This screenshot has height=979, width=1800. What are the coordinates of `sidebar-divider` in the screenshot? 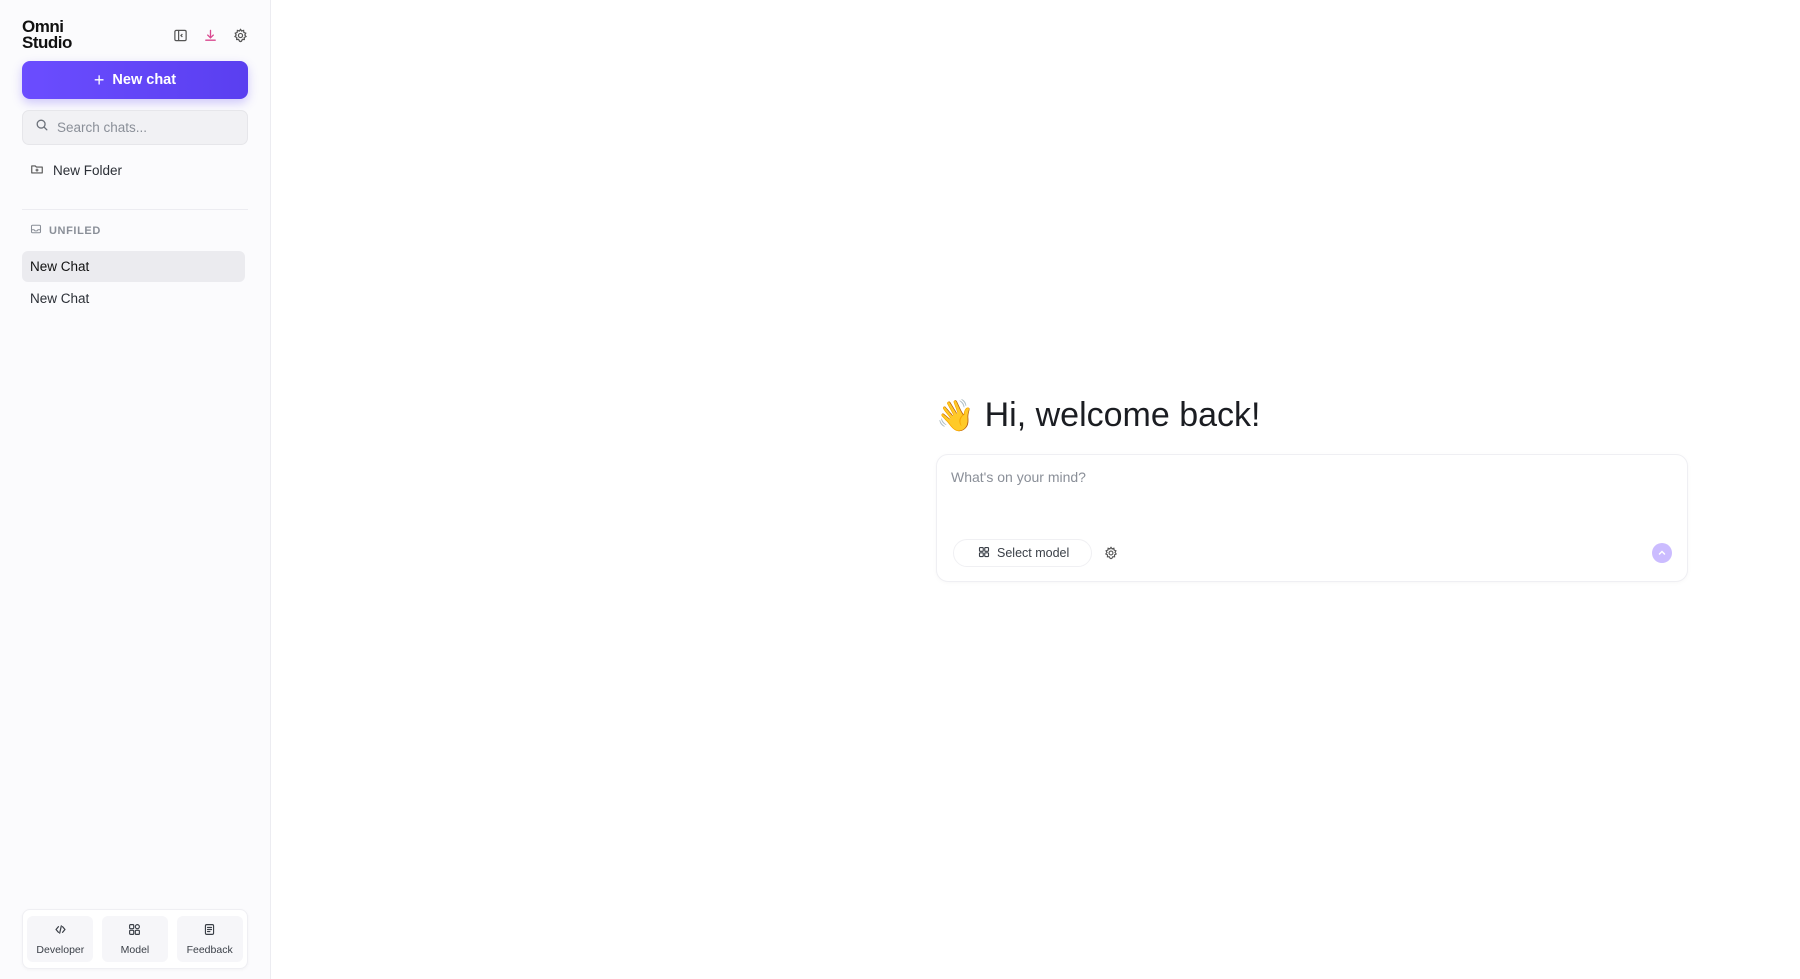 It's located at (135, 209).